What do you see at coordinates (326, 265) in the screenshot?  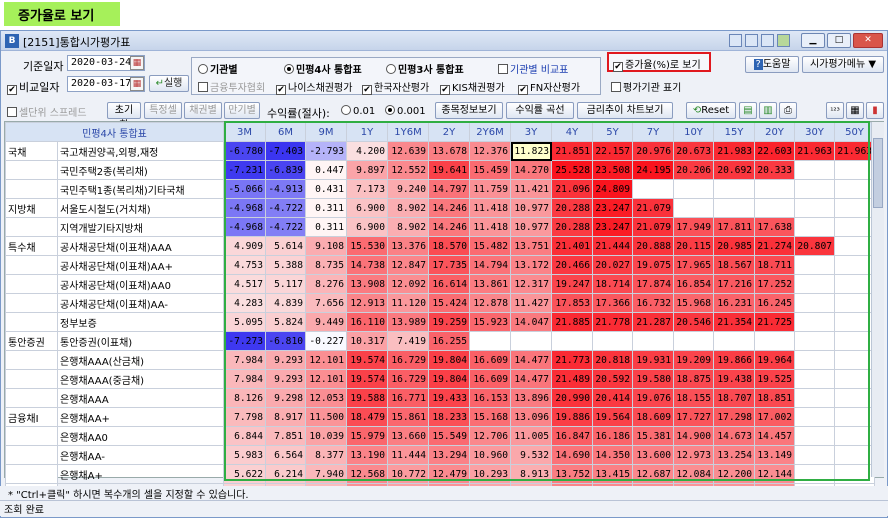 I see `rate-cell: 8.735` at bounding box center [326, 265].